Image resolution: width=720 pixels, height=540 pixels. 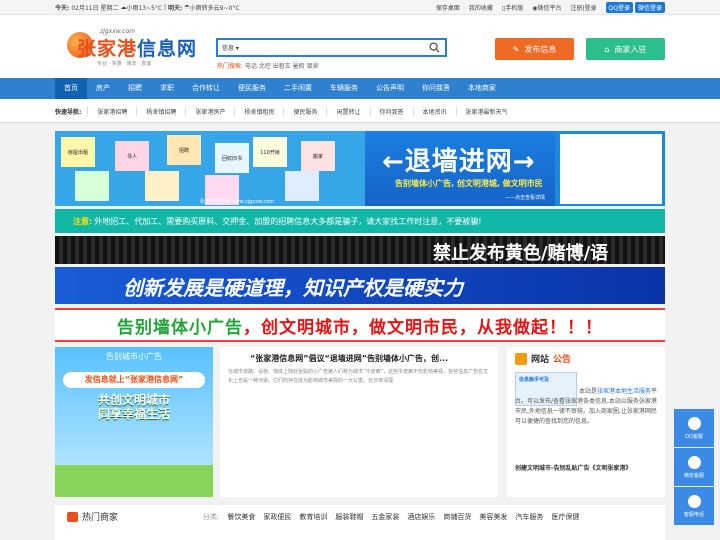 I want to click on edit-icon: ✎, so click(x=516, y=49).